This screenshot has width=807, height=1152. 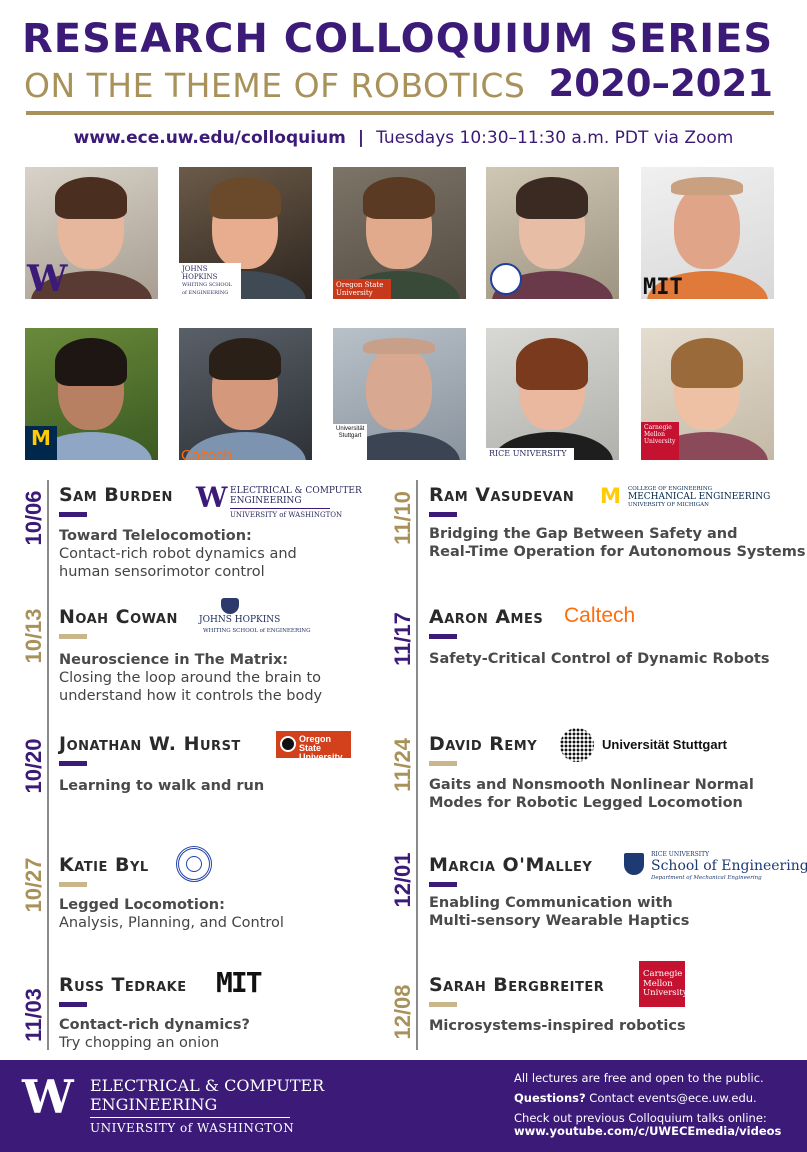 I want to click on caltech-badge: Caltech, so click(x=206, y=453).